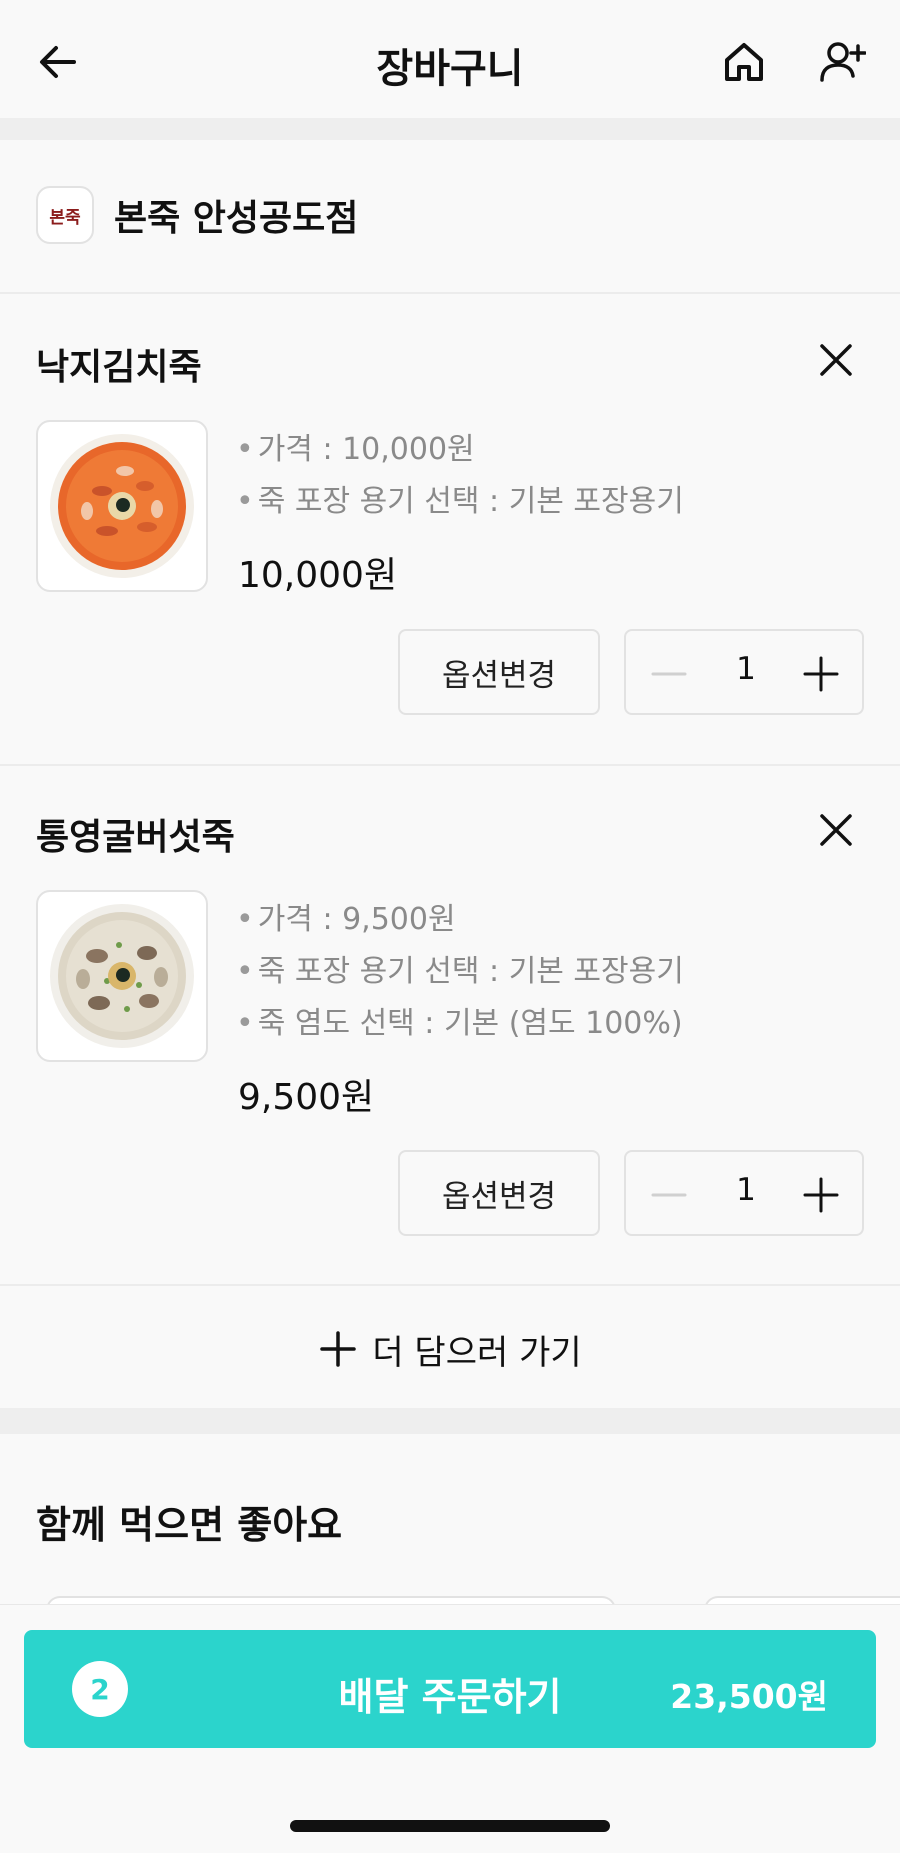 This screenshot has width=900, height=1853. Describe the element at coordinates (450, 59) in the screenshot. I see `top-app-bar: 장바구니` at that location.